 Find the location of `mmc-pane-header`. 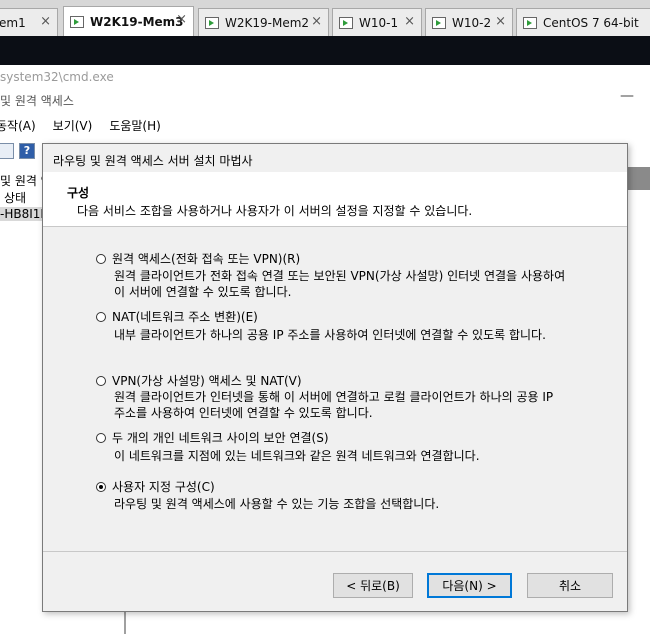

mmc-pane-header is located at coordinates (638, 178).